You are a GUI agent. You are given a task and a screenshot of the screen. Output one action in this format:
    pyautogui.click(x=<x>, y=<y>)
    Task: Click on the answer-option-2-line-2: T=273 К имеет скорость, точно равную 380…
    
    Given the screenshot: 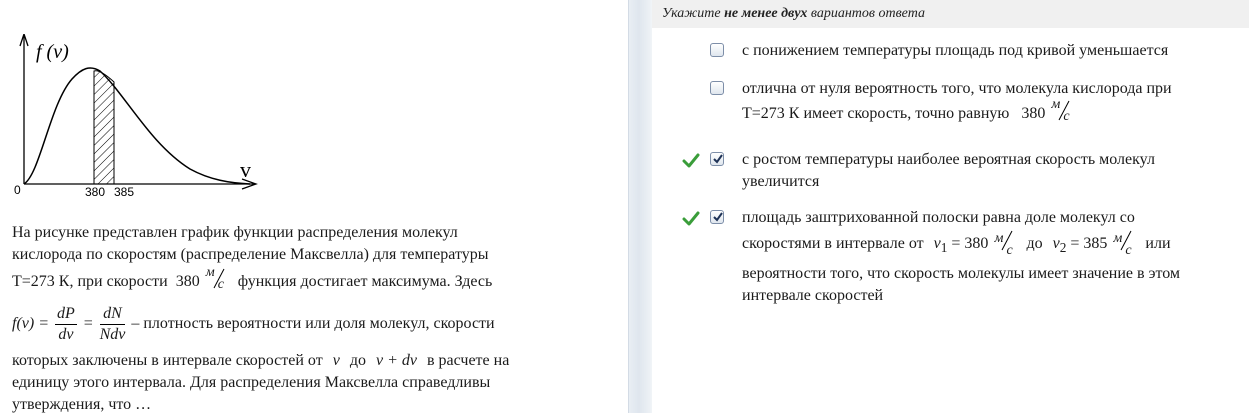 What is the action you would take?
    pyautogui.click(x=906, y=110)
    